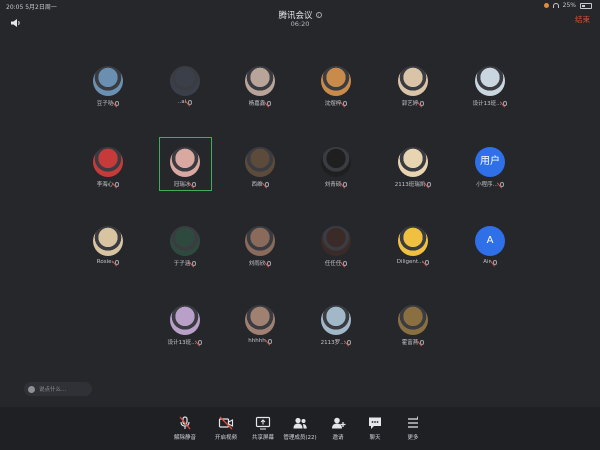  Describe the element at coordinates (413, 86) in the screenshot. I see `participant-tile: 郭艺婷` at that location.